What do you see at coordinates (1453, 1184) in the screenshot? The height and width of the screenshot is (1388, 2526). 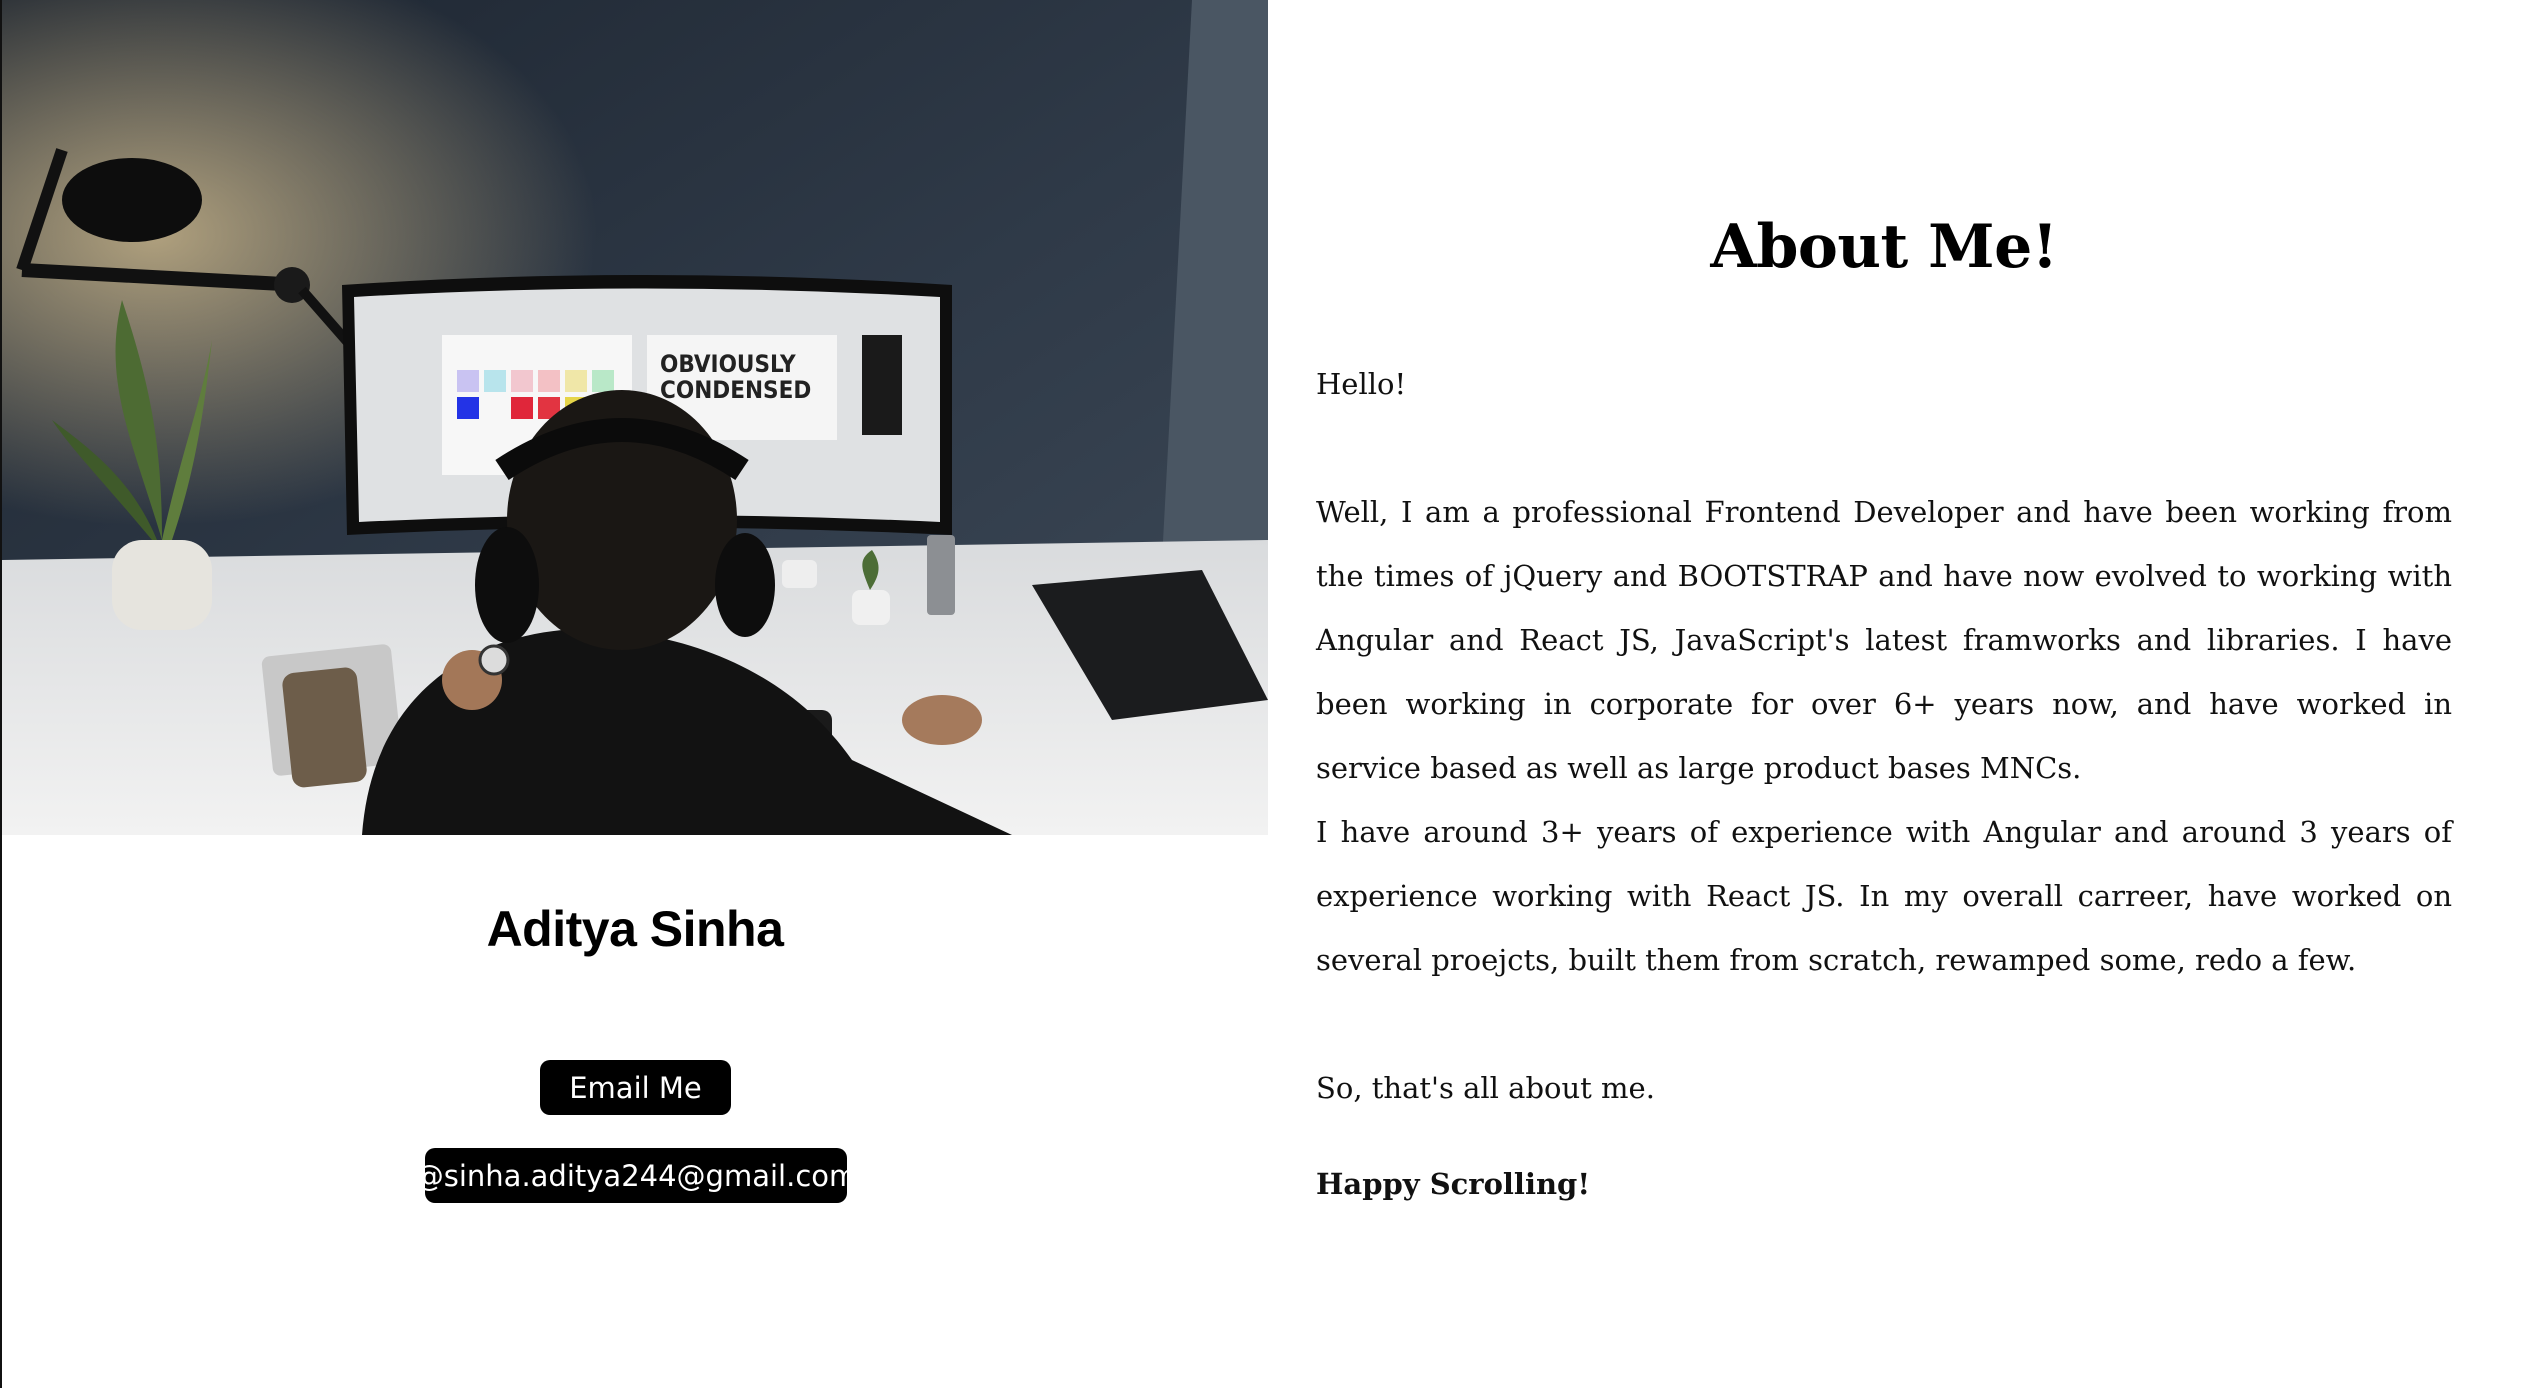 I see `about-sign-off: Happy Scrolling!` at bounding box center [1453, 1184].